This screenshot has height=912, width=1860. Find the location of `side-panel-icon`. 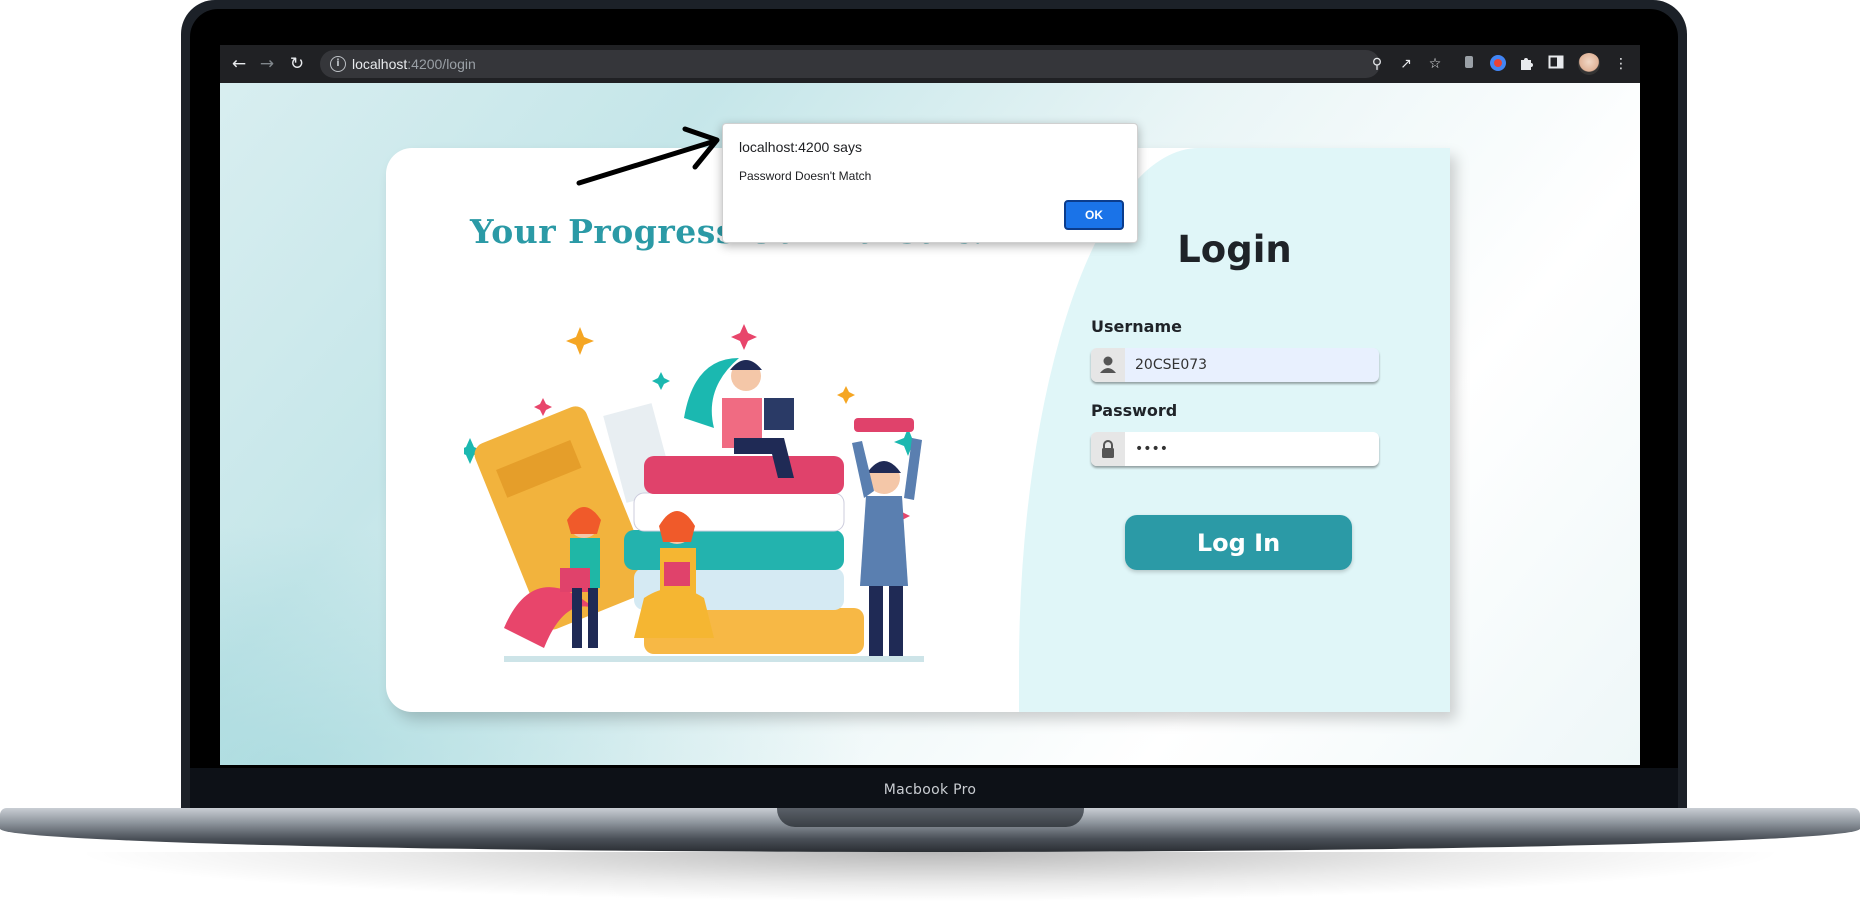

side-panel-icon is located at coordinates (1556, 64).